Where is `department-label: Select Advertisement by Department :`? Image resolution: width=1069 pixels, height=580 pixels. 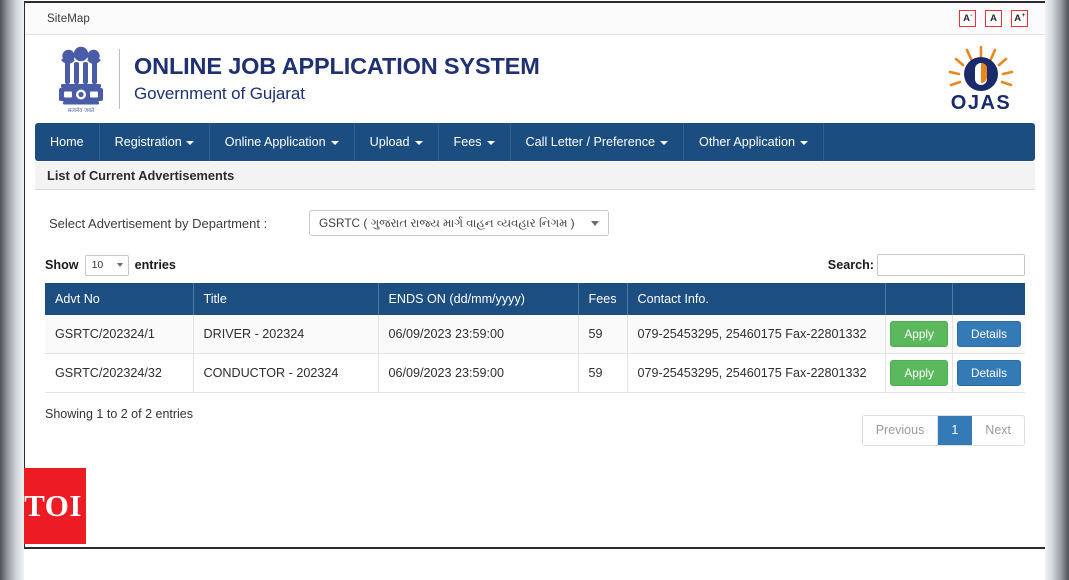 department-label: Select Advertisement by Department : is located at coordinates (158, 223).